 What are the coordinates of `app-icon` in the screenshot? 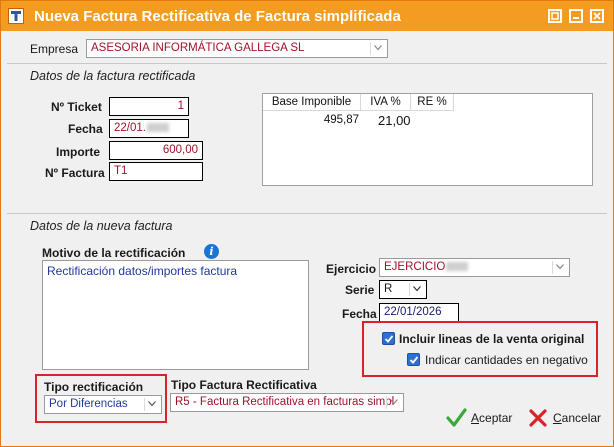 It's located at (16, 16).